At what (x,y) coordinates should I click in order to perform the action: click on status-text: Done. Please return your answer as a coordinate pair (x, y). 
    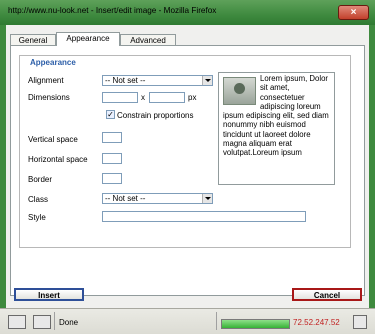
    Looking at the image, I should click on (69, 322).